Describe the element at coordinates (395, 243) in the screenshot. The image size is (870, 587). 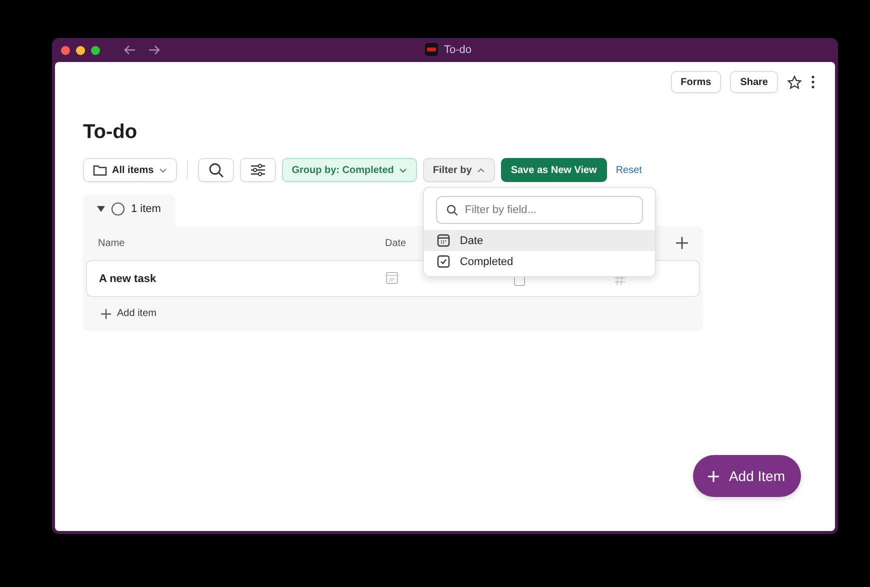
I see `column-header: Date` at that location.